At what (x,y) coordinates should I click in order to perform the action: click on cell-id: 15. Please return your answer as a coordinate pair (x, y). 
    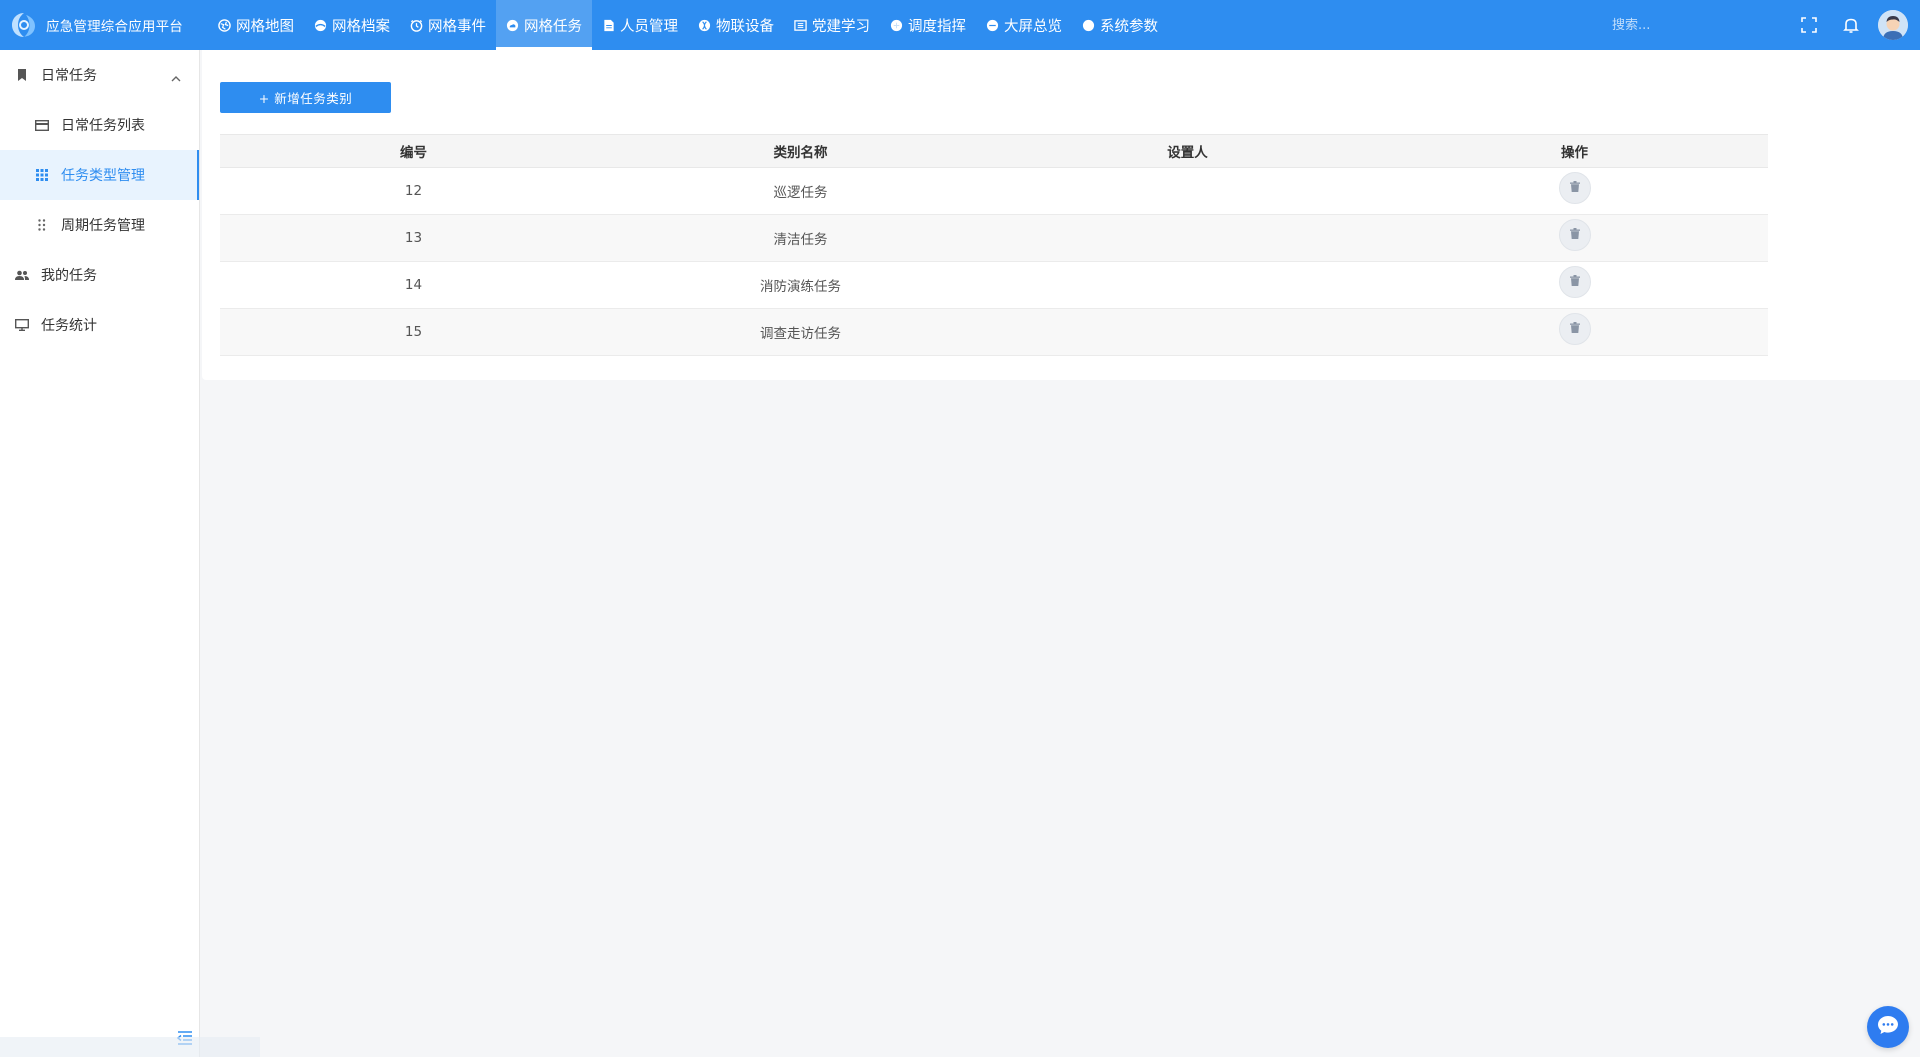
    Looking at the image, I should click on (413, 332).